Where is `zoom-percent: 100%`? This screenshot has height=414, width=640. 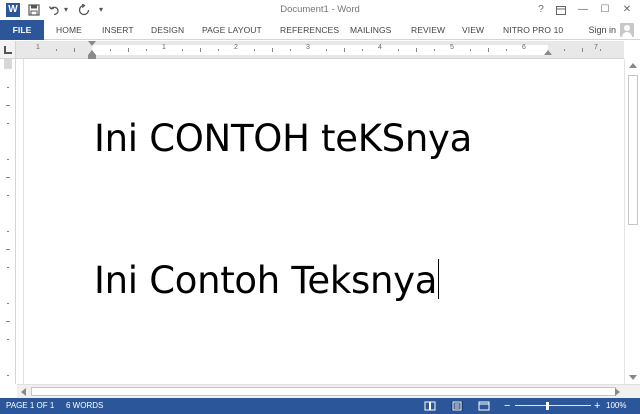
zoom-percent: 100% is located at coordinates (616, 406).